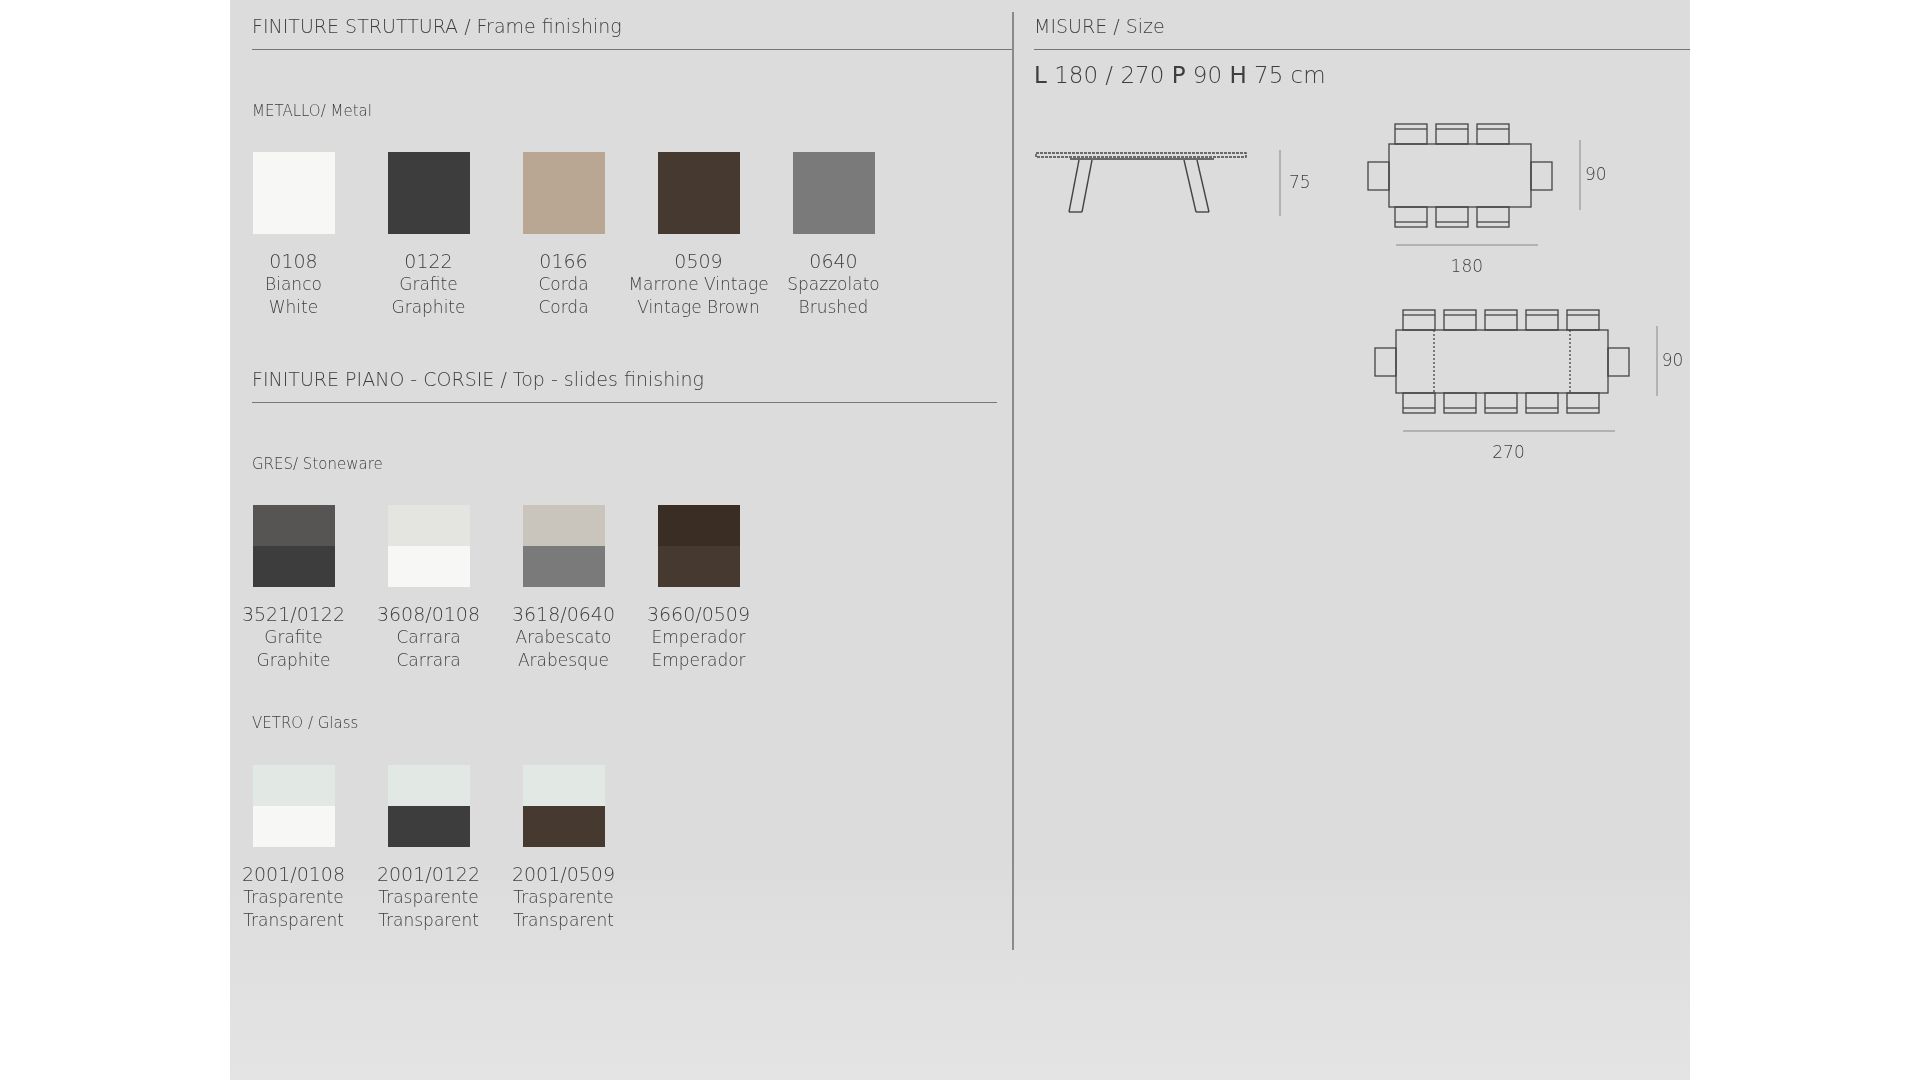  What do you see at coordinates (563, 637) in the screenshot?
I see `finish-name: Arabescato` at bounding box center [563, 637].